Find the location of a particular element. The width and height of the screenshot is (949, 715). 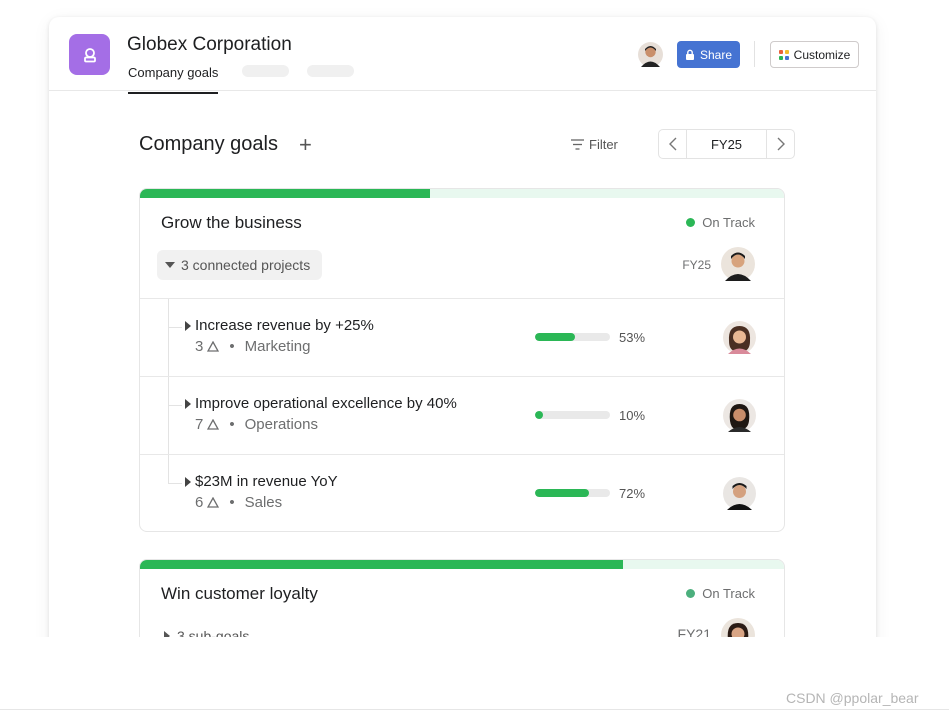

org-name: Globex Corporation is located at coordinates (209, 44).